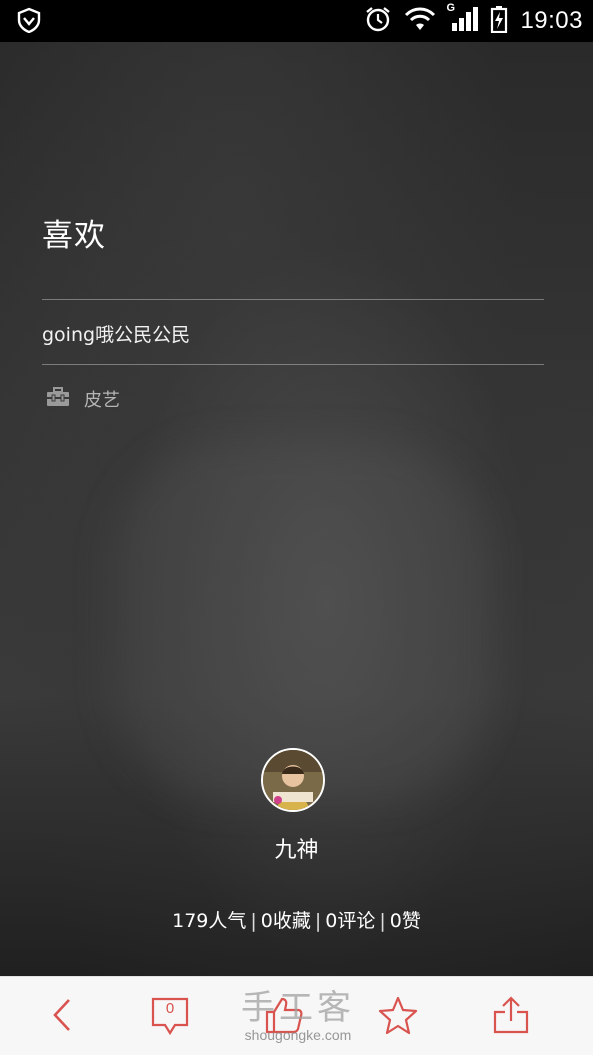  I want to click on comment-button: 0, so click(170, 1017).